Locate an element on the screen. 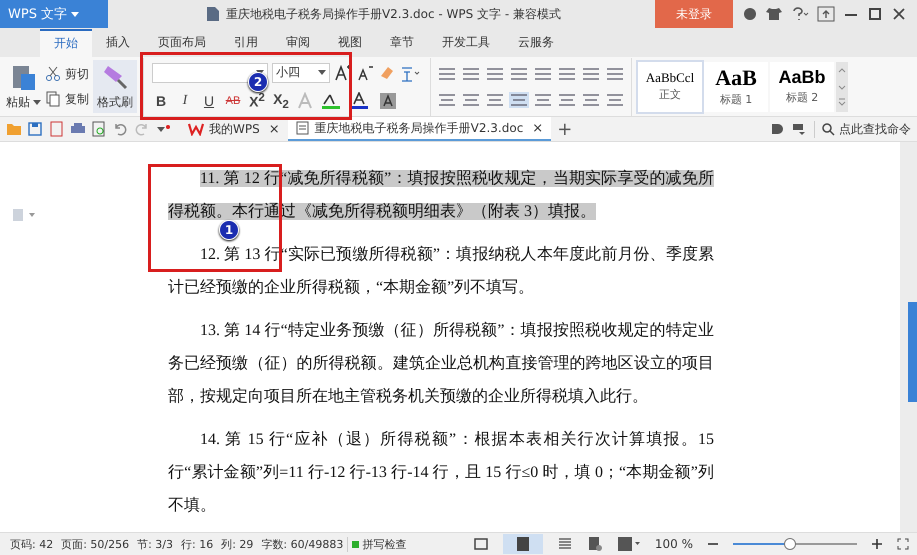 This screenshot has height=555, width=917. status-item: 行: 16 is located at coordinates (197, 544).